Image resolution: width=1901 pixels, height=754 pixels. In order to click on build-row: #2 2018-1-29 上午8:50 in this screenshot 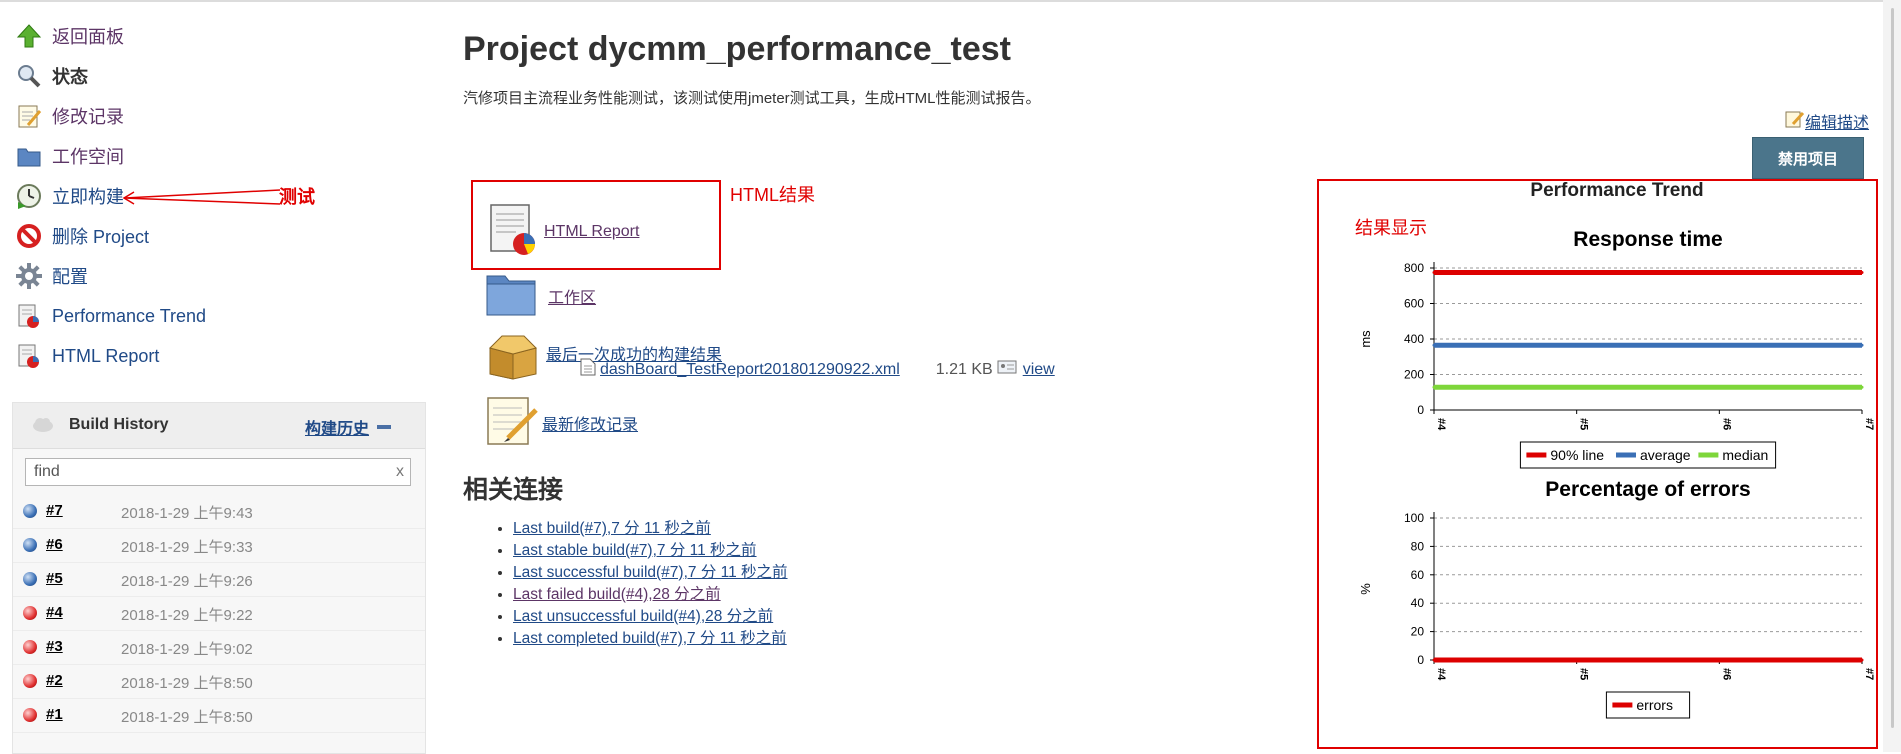, I will do `click(219, 681)`.